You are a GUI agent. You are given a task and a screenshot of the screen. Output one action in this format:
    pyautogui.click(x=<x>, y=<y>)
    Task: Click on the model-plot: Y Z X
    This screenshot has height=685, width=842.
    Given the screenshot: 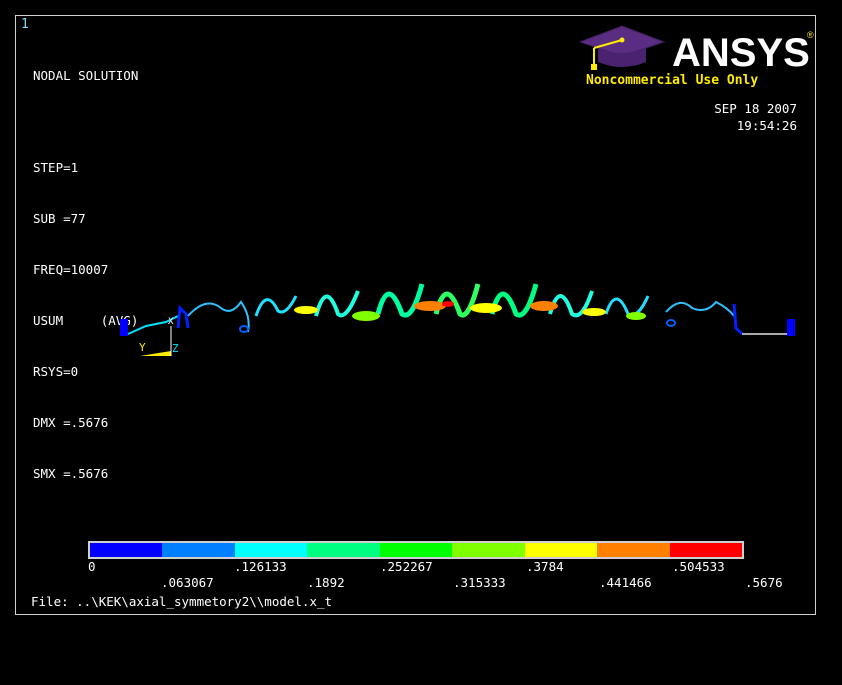 What is the action you would take?
    pyautogui.click(x=457, y=319)
    